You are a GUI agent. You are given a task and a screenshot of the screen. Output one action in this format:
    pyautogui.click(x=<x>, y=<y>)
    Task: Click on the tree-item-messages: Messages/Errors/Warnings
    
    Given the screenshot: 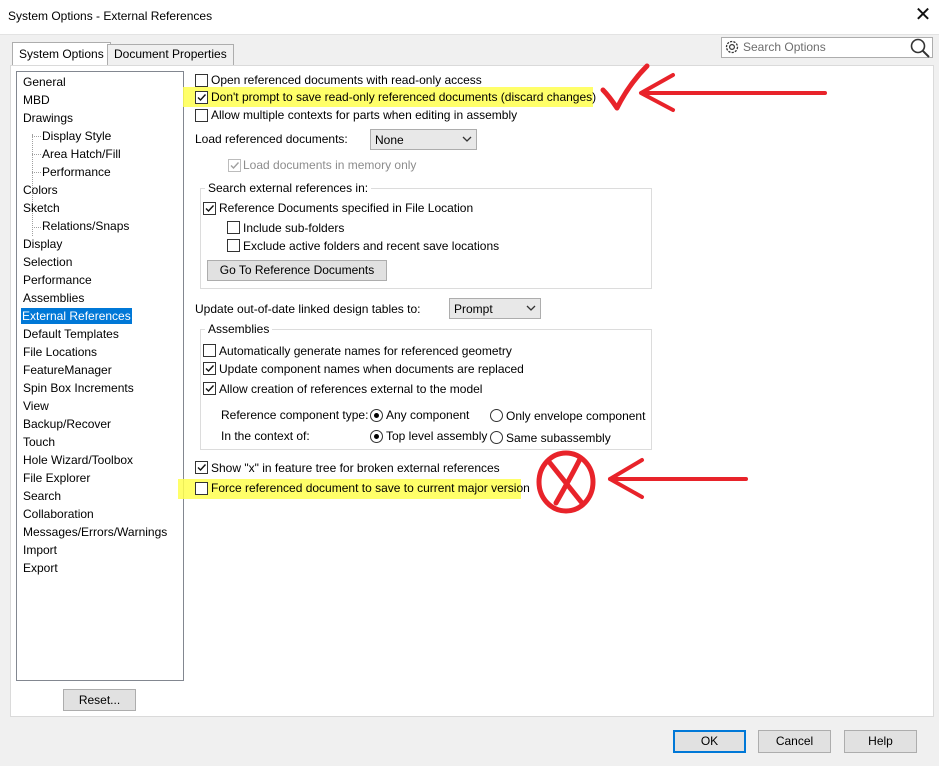 What is the action you would take?
    pyautogui.click(x=95, y=532)
    